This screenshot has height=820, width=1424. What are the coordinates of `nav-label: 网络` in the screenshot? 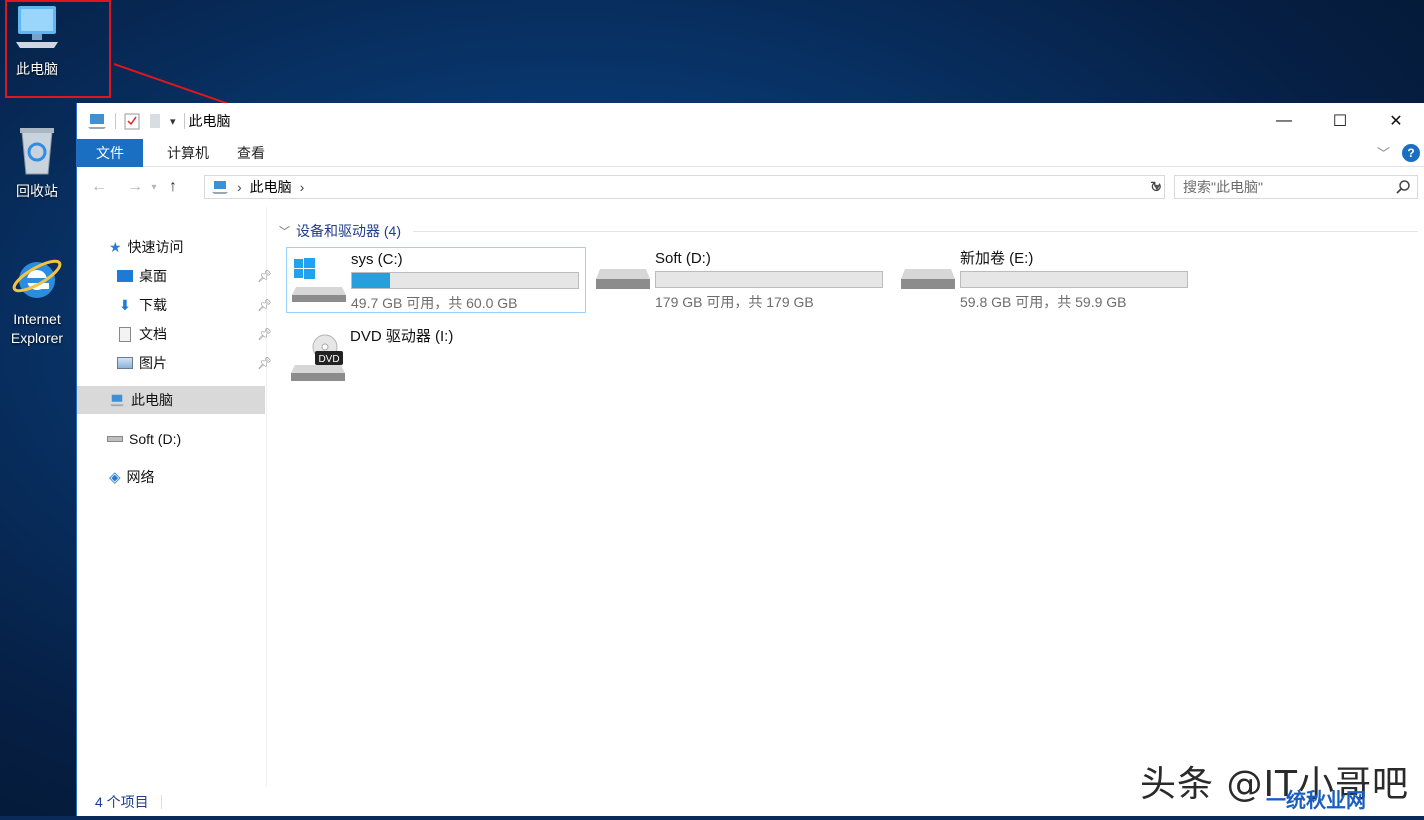 It's located at (140, 477).